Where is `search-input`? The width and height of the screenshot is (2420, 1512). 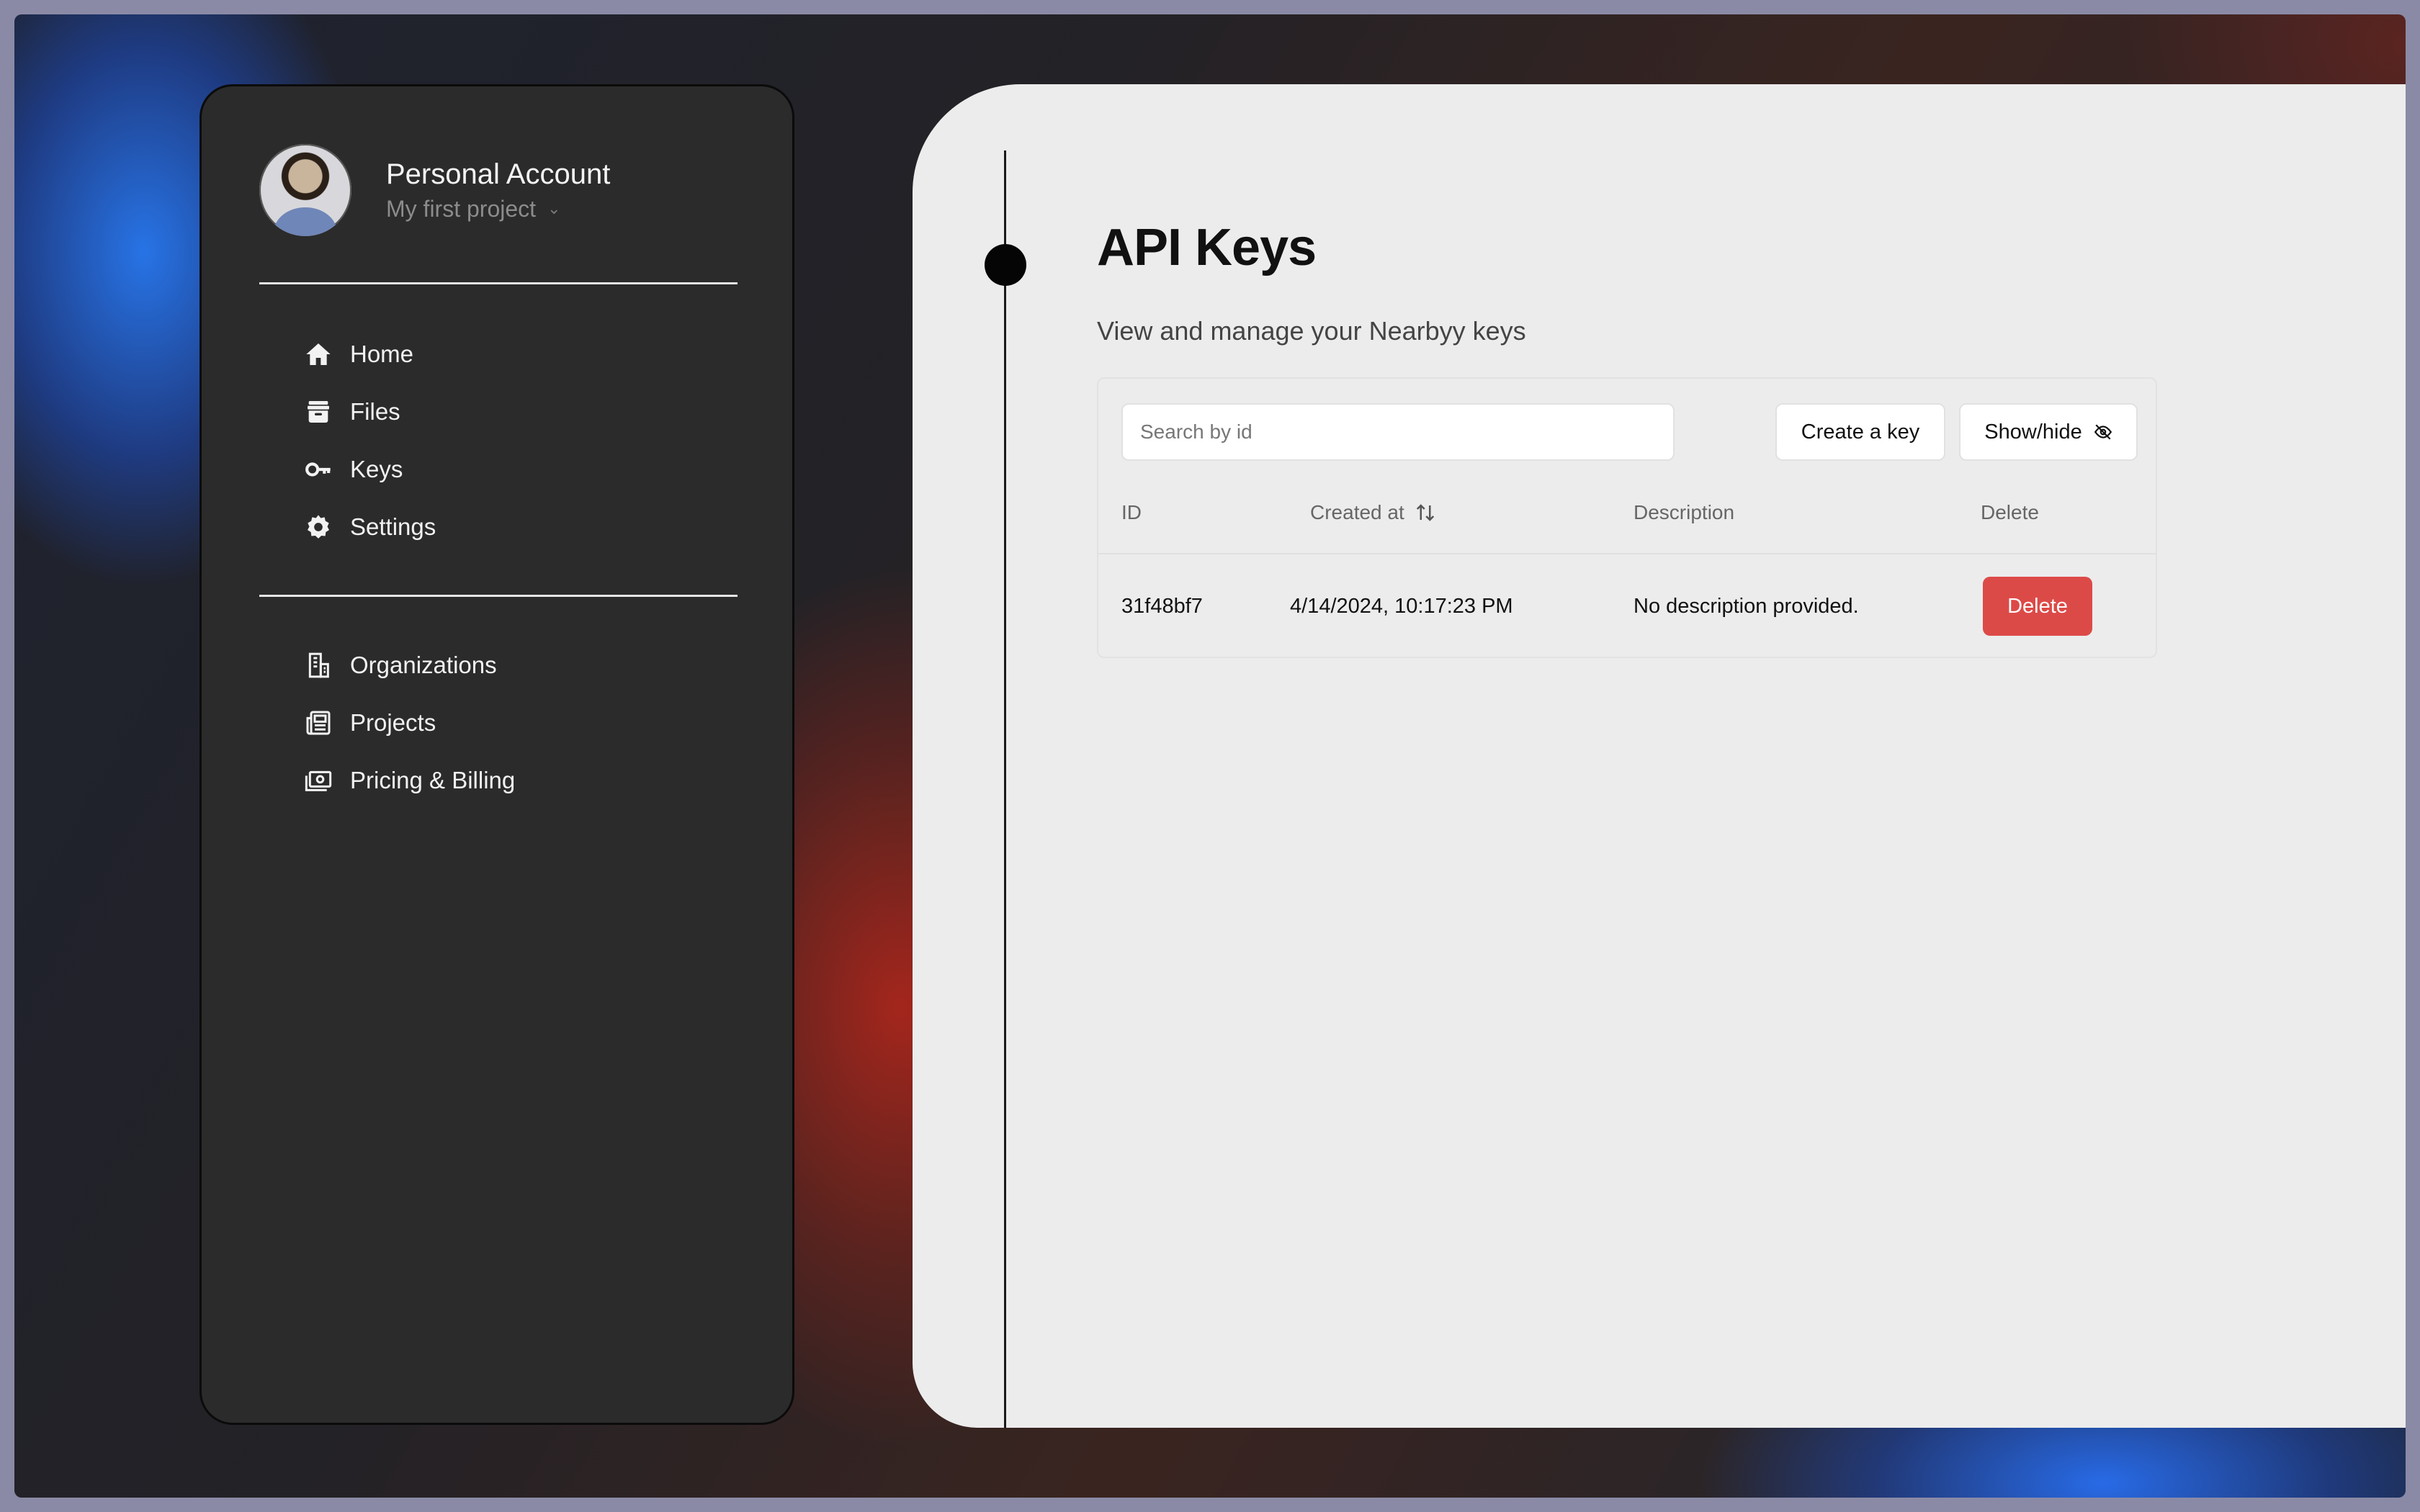
search-input is located at coordinates (1398, 432).